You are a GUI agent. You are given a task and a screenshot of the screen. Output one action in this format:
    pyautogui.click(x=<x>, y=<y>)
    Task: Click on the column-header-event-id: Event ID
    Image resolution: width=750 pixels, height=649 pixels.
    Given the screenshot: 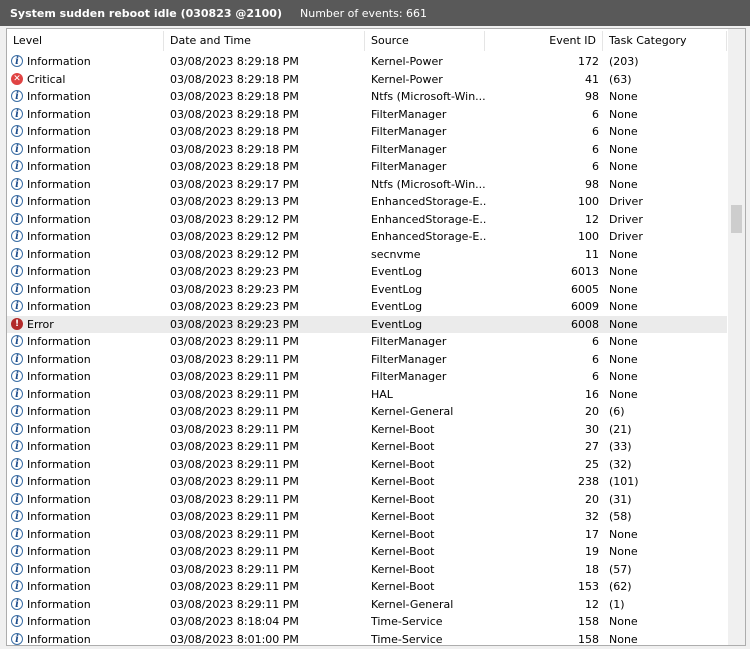 What is the action you would take?
    pyautogui.click(x=544, y=41)
    